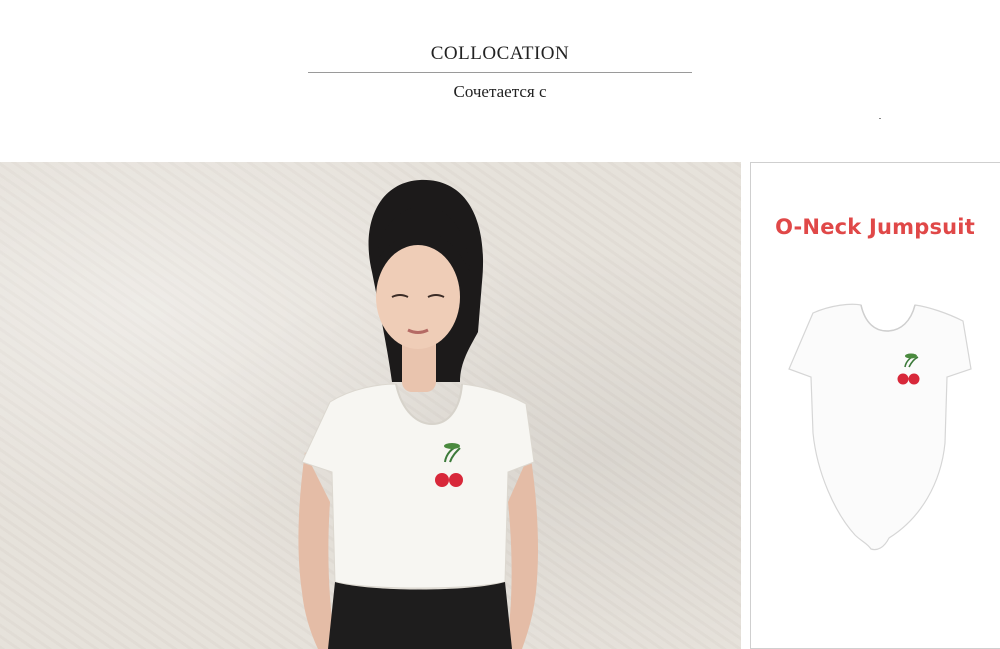 The width and height of the screenshot is (1000, 649). Describe the element at coordinates (500, 72) in the screenshot. I see `title-divider` at that location.